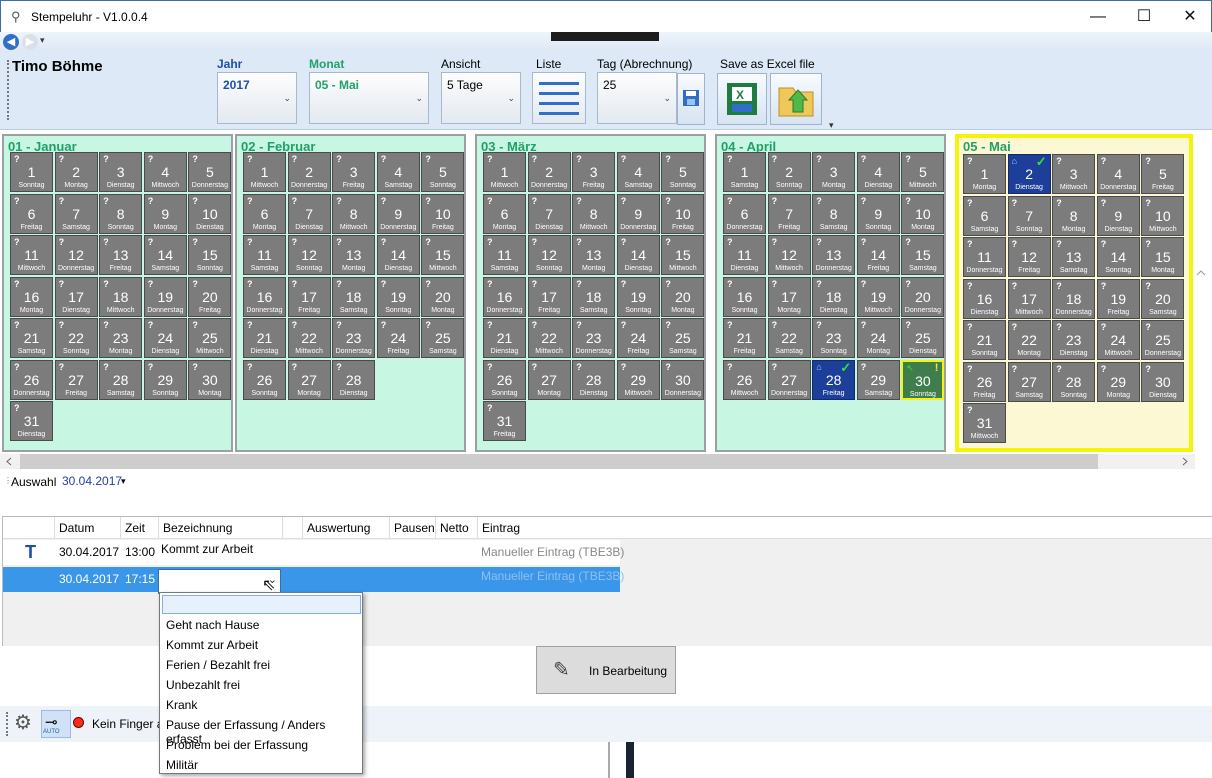 This screenshot has height=778, width=1212. Describe the element at coordinates (165, 296) in the screenshot. I see `calendar-day: ? 19 Donnerstag` at that location.